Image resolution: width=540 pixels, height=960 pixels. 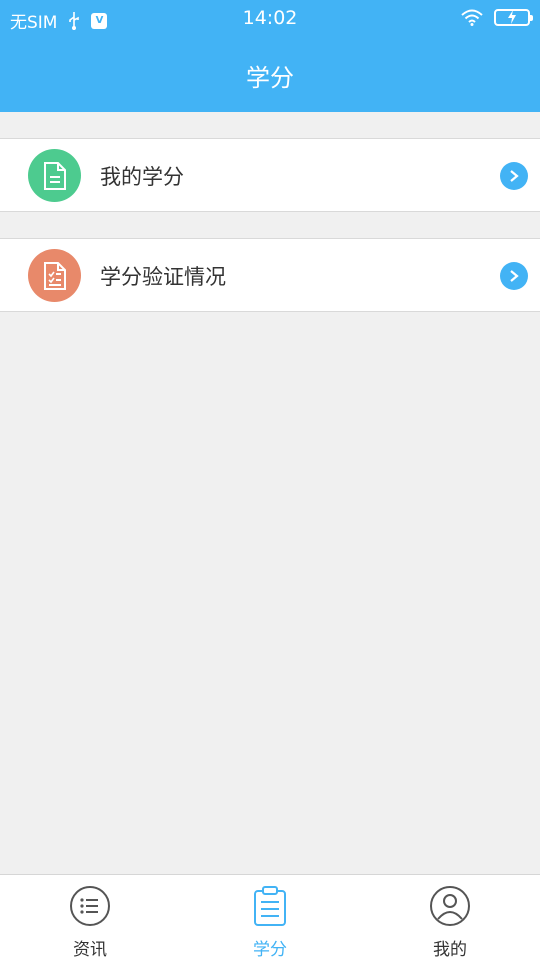 I want to click on tab-bar: 资讯 学分 我的, so click(x=270, y=917).